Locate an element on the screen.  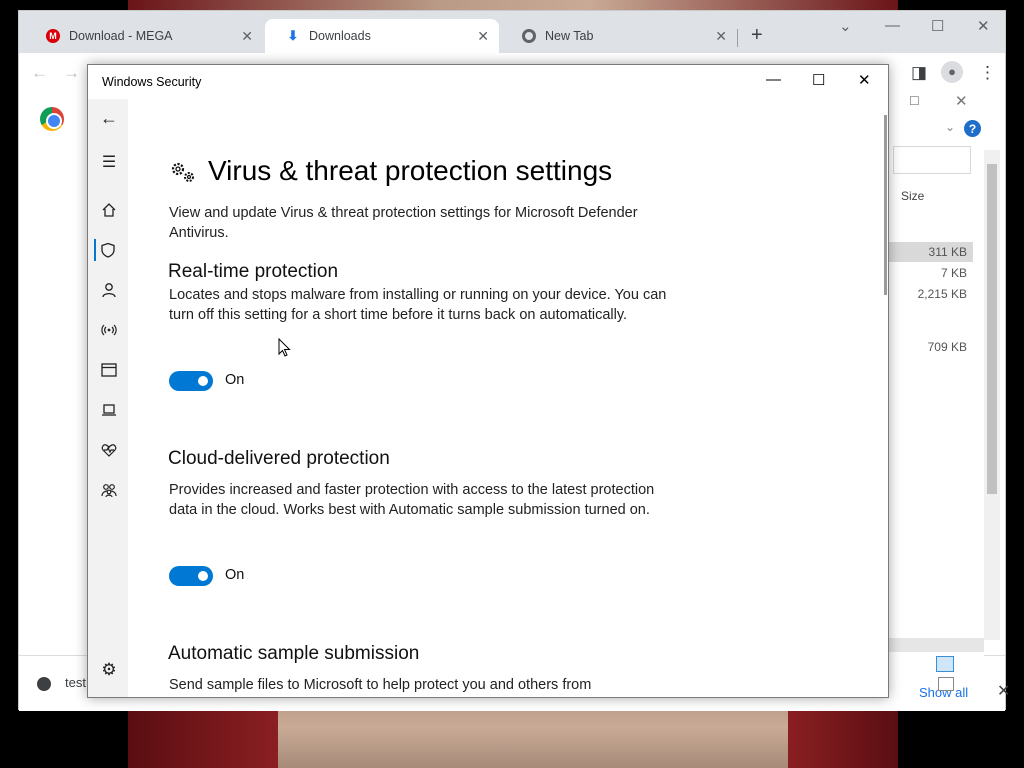
mouse-cursor-icon is located at coordinates (284, 347).